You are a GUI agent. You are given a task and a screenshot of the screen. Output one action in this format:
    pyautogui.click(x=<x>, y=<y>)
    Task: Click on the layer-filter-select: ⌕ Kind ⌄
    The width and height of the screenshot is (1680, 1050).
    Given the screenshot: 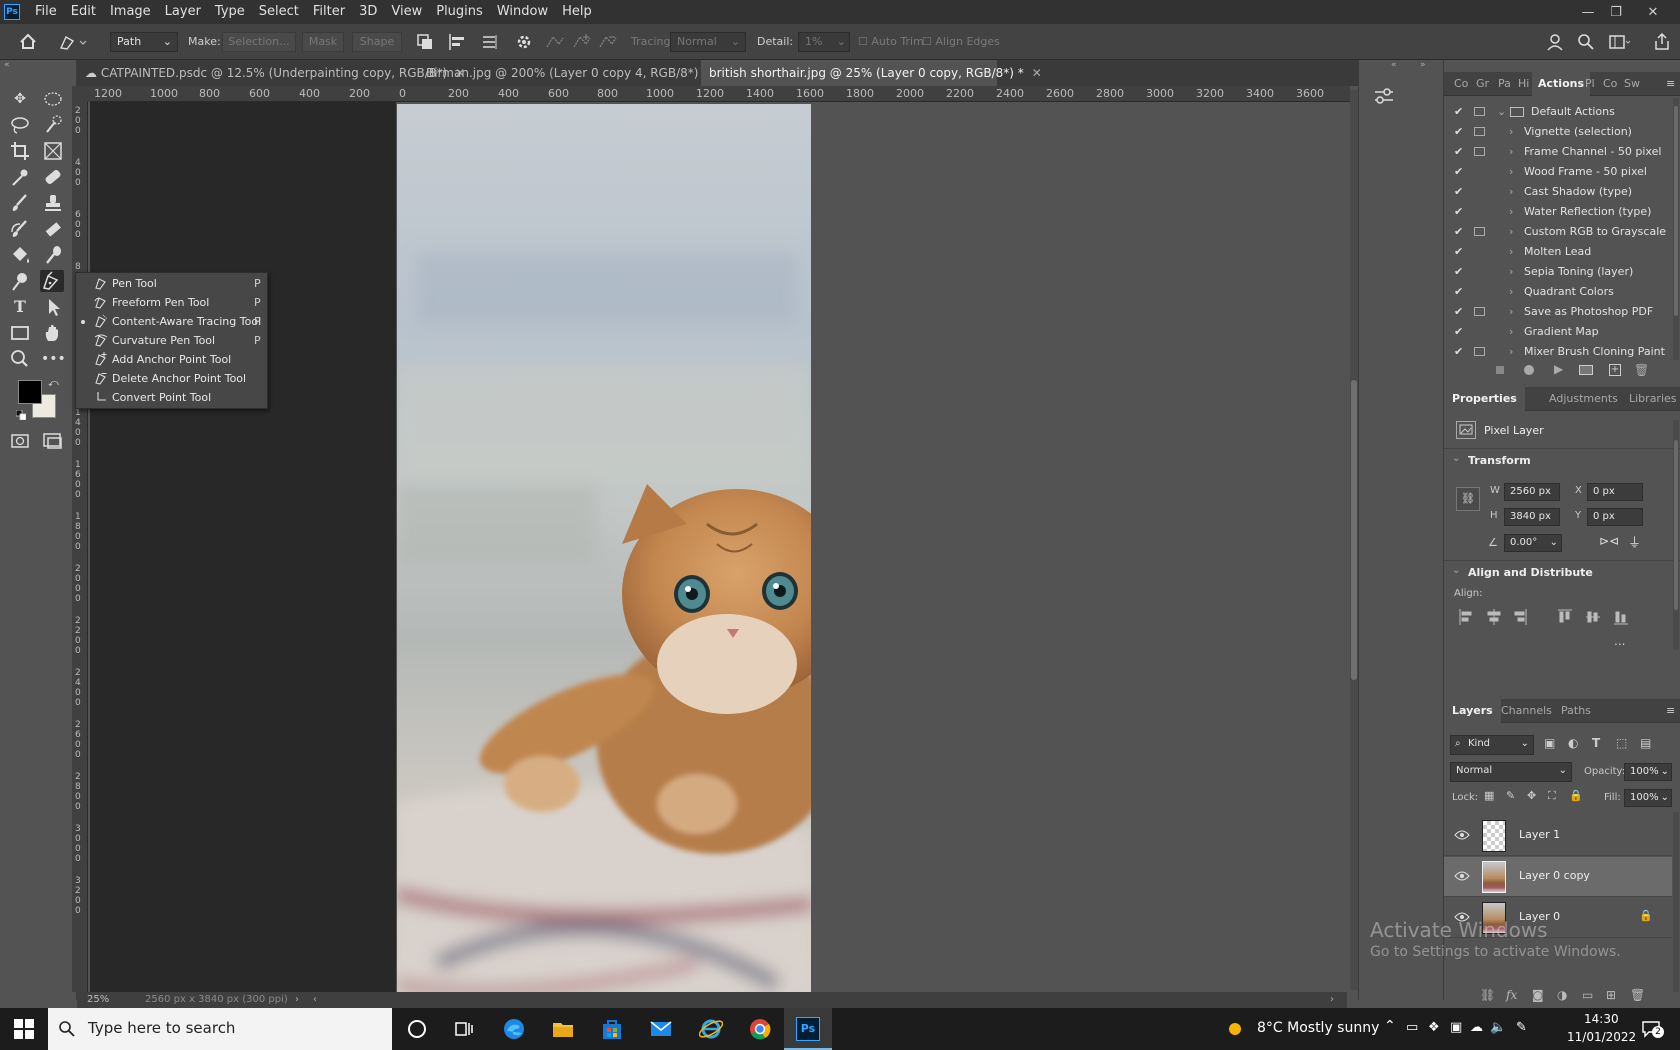 What is the action you would take?
    pyautogui.click(x=1492, y=745)
    